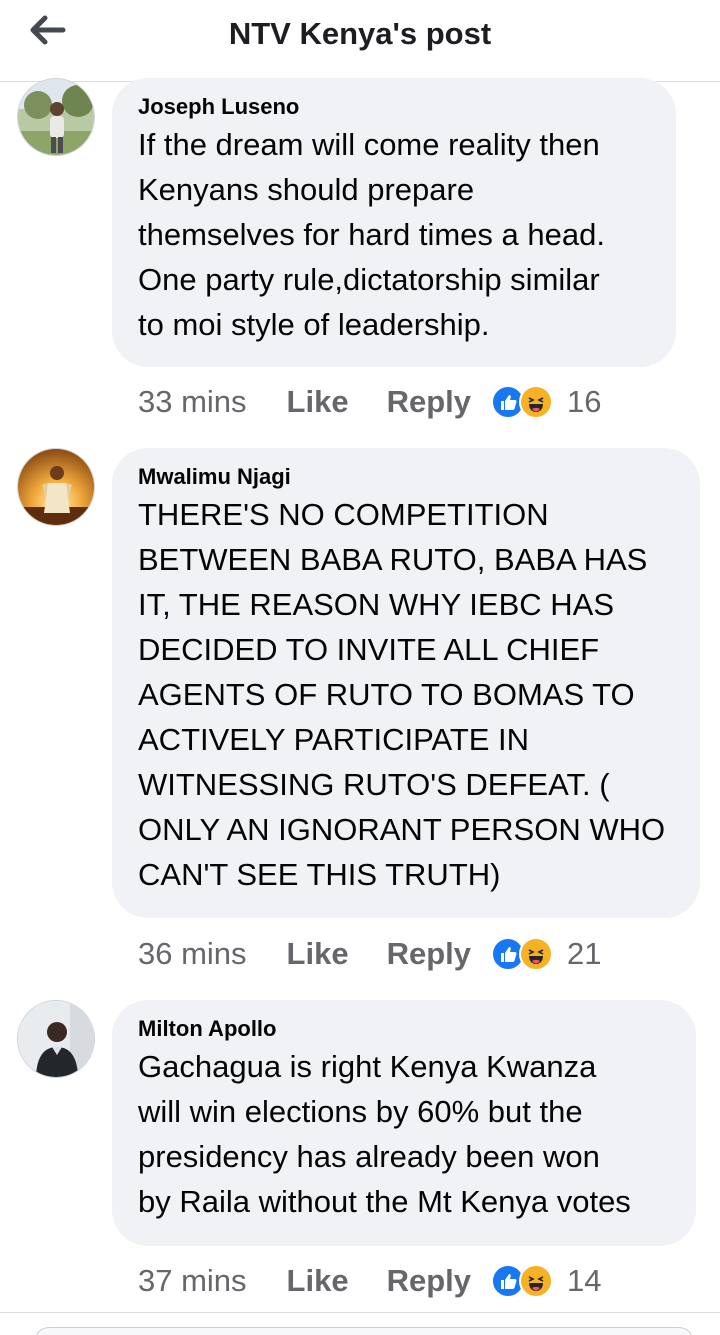 Image resolution: width=720 pixels, height=1335 pixels. What do you see at coordinates (192, 954) in the screenshot?
I see `comment-timestamp: 36 mins` at bounding box center [192, 954].